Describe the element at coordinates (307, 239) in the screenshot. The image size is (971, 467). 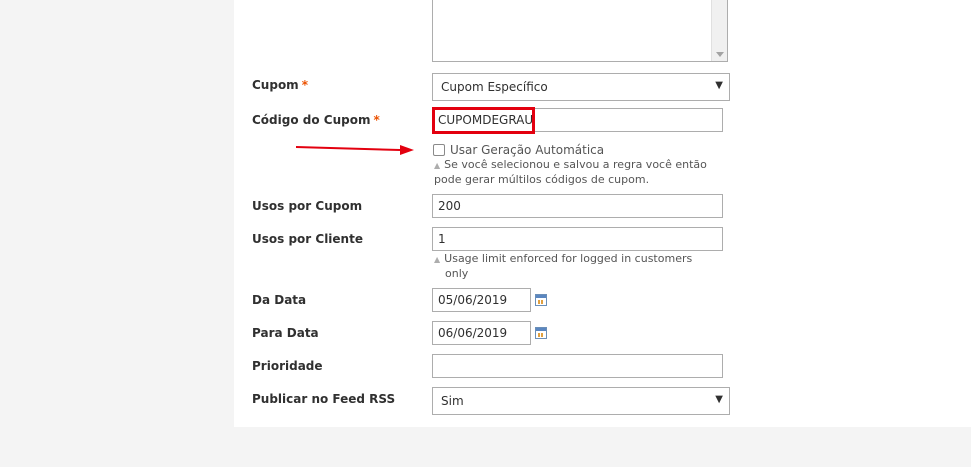
I see `uses-per-customer-label: Usos por Cliente` at that location.